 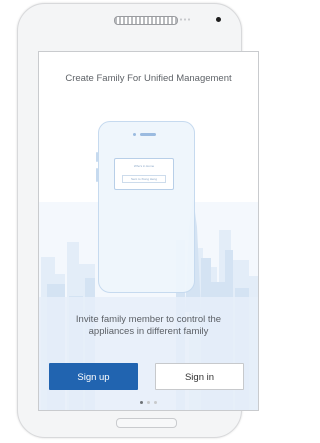 What do you see at coordinates (134, 134) in the screenshot?
I see `illustration-camera-icon` at bounding box center [134, 134].